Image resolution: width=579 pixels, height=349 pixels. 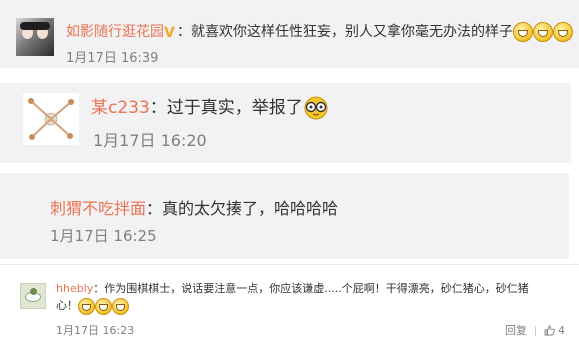 What do you see at coordinates (316, 108) in the screenshot?
I see `glasses-emoji-icon` at bounding box center [316, 108].